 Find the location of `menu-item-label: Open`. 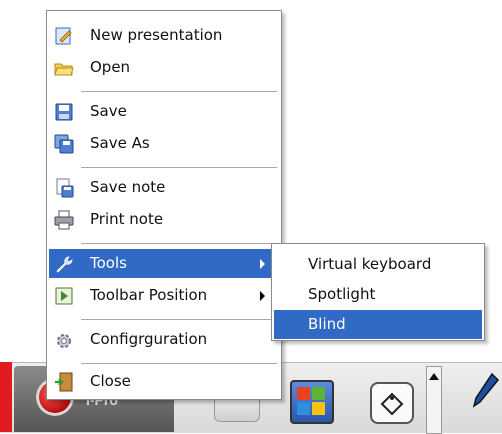

menu-item-label: Open is located at coordinates (110, 67).